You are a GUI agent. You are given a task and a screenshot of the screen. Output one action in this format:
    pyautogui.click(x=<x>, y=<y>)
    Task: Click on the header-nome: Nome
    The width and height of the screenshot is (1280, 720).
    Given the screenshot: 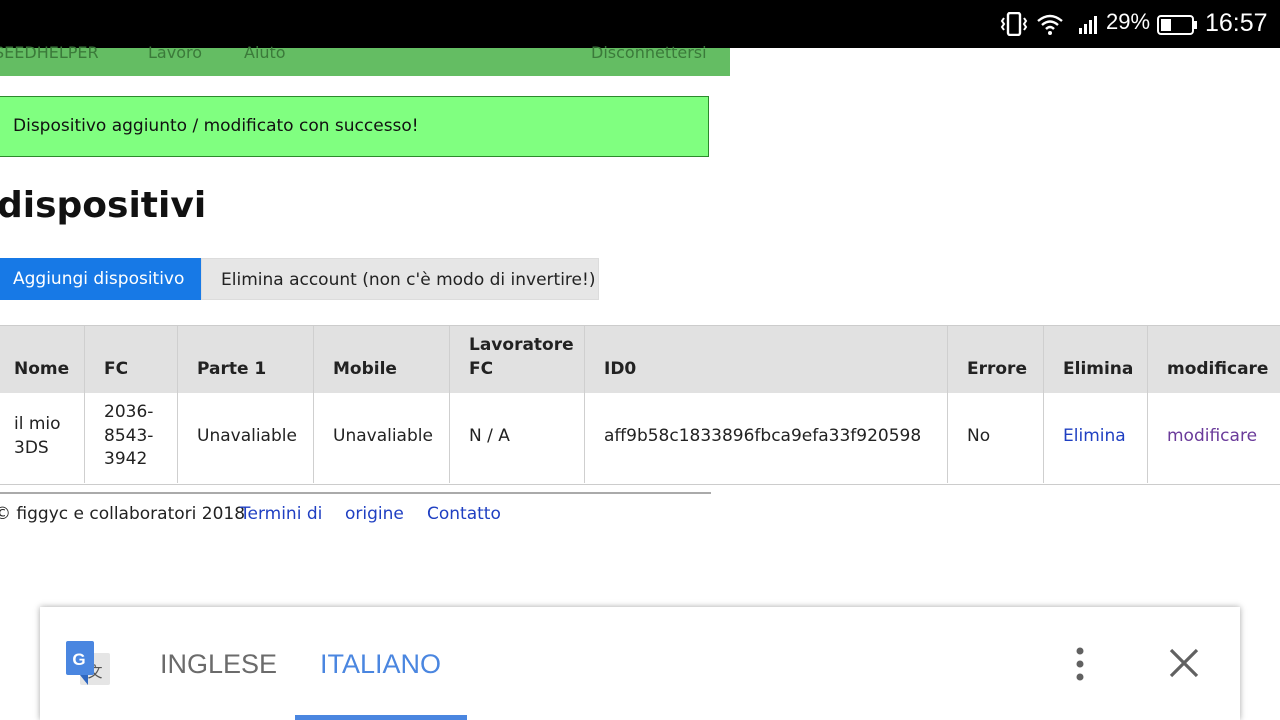 What is the action you would take?
    pyautogui.click(x=42, y=359)
    